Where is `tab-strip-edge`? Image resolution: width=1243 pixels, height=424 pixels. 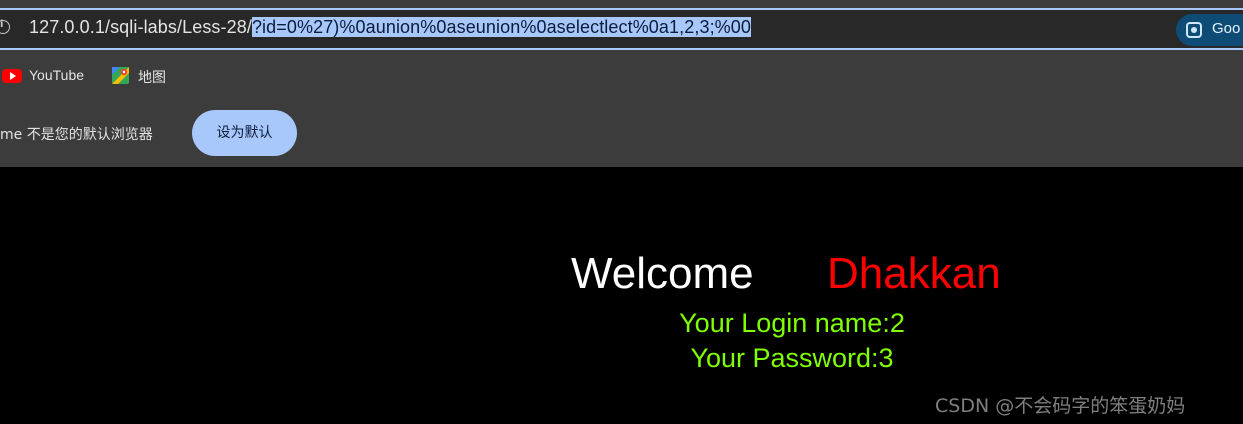 tab-strip-edge is located at coordinates (621, 3).